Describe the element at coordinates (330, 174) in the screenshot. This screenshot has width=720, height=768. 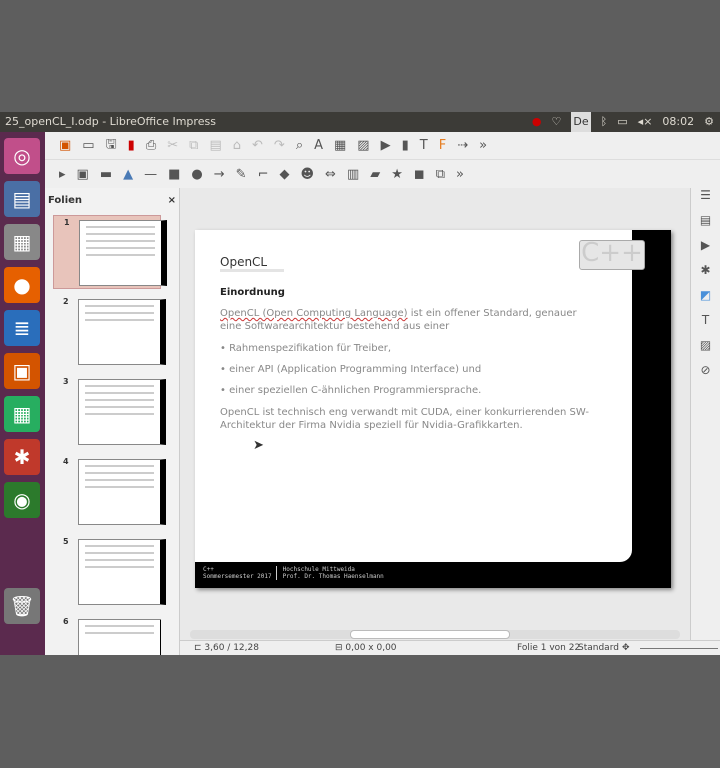
I see `block-arrows-icon: ⇔` at that location.